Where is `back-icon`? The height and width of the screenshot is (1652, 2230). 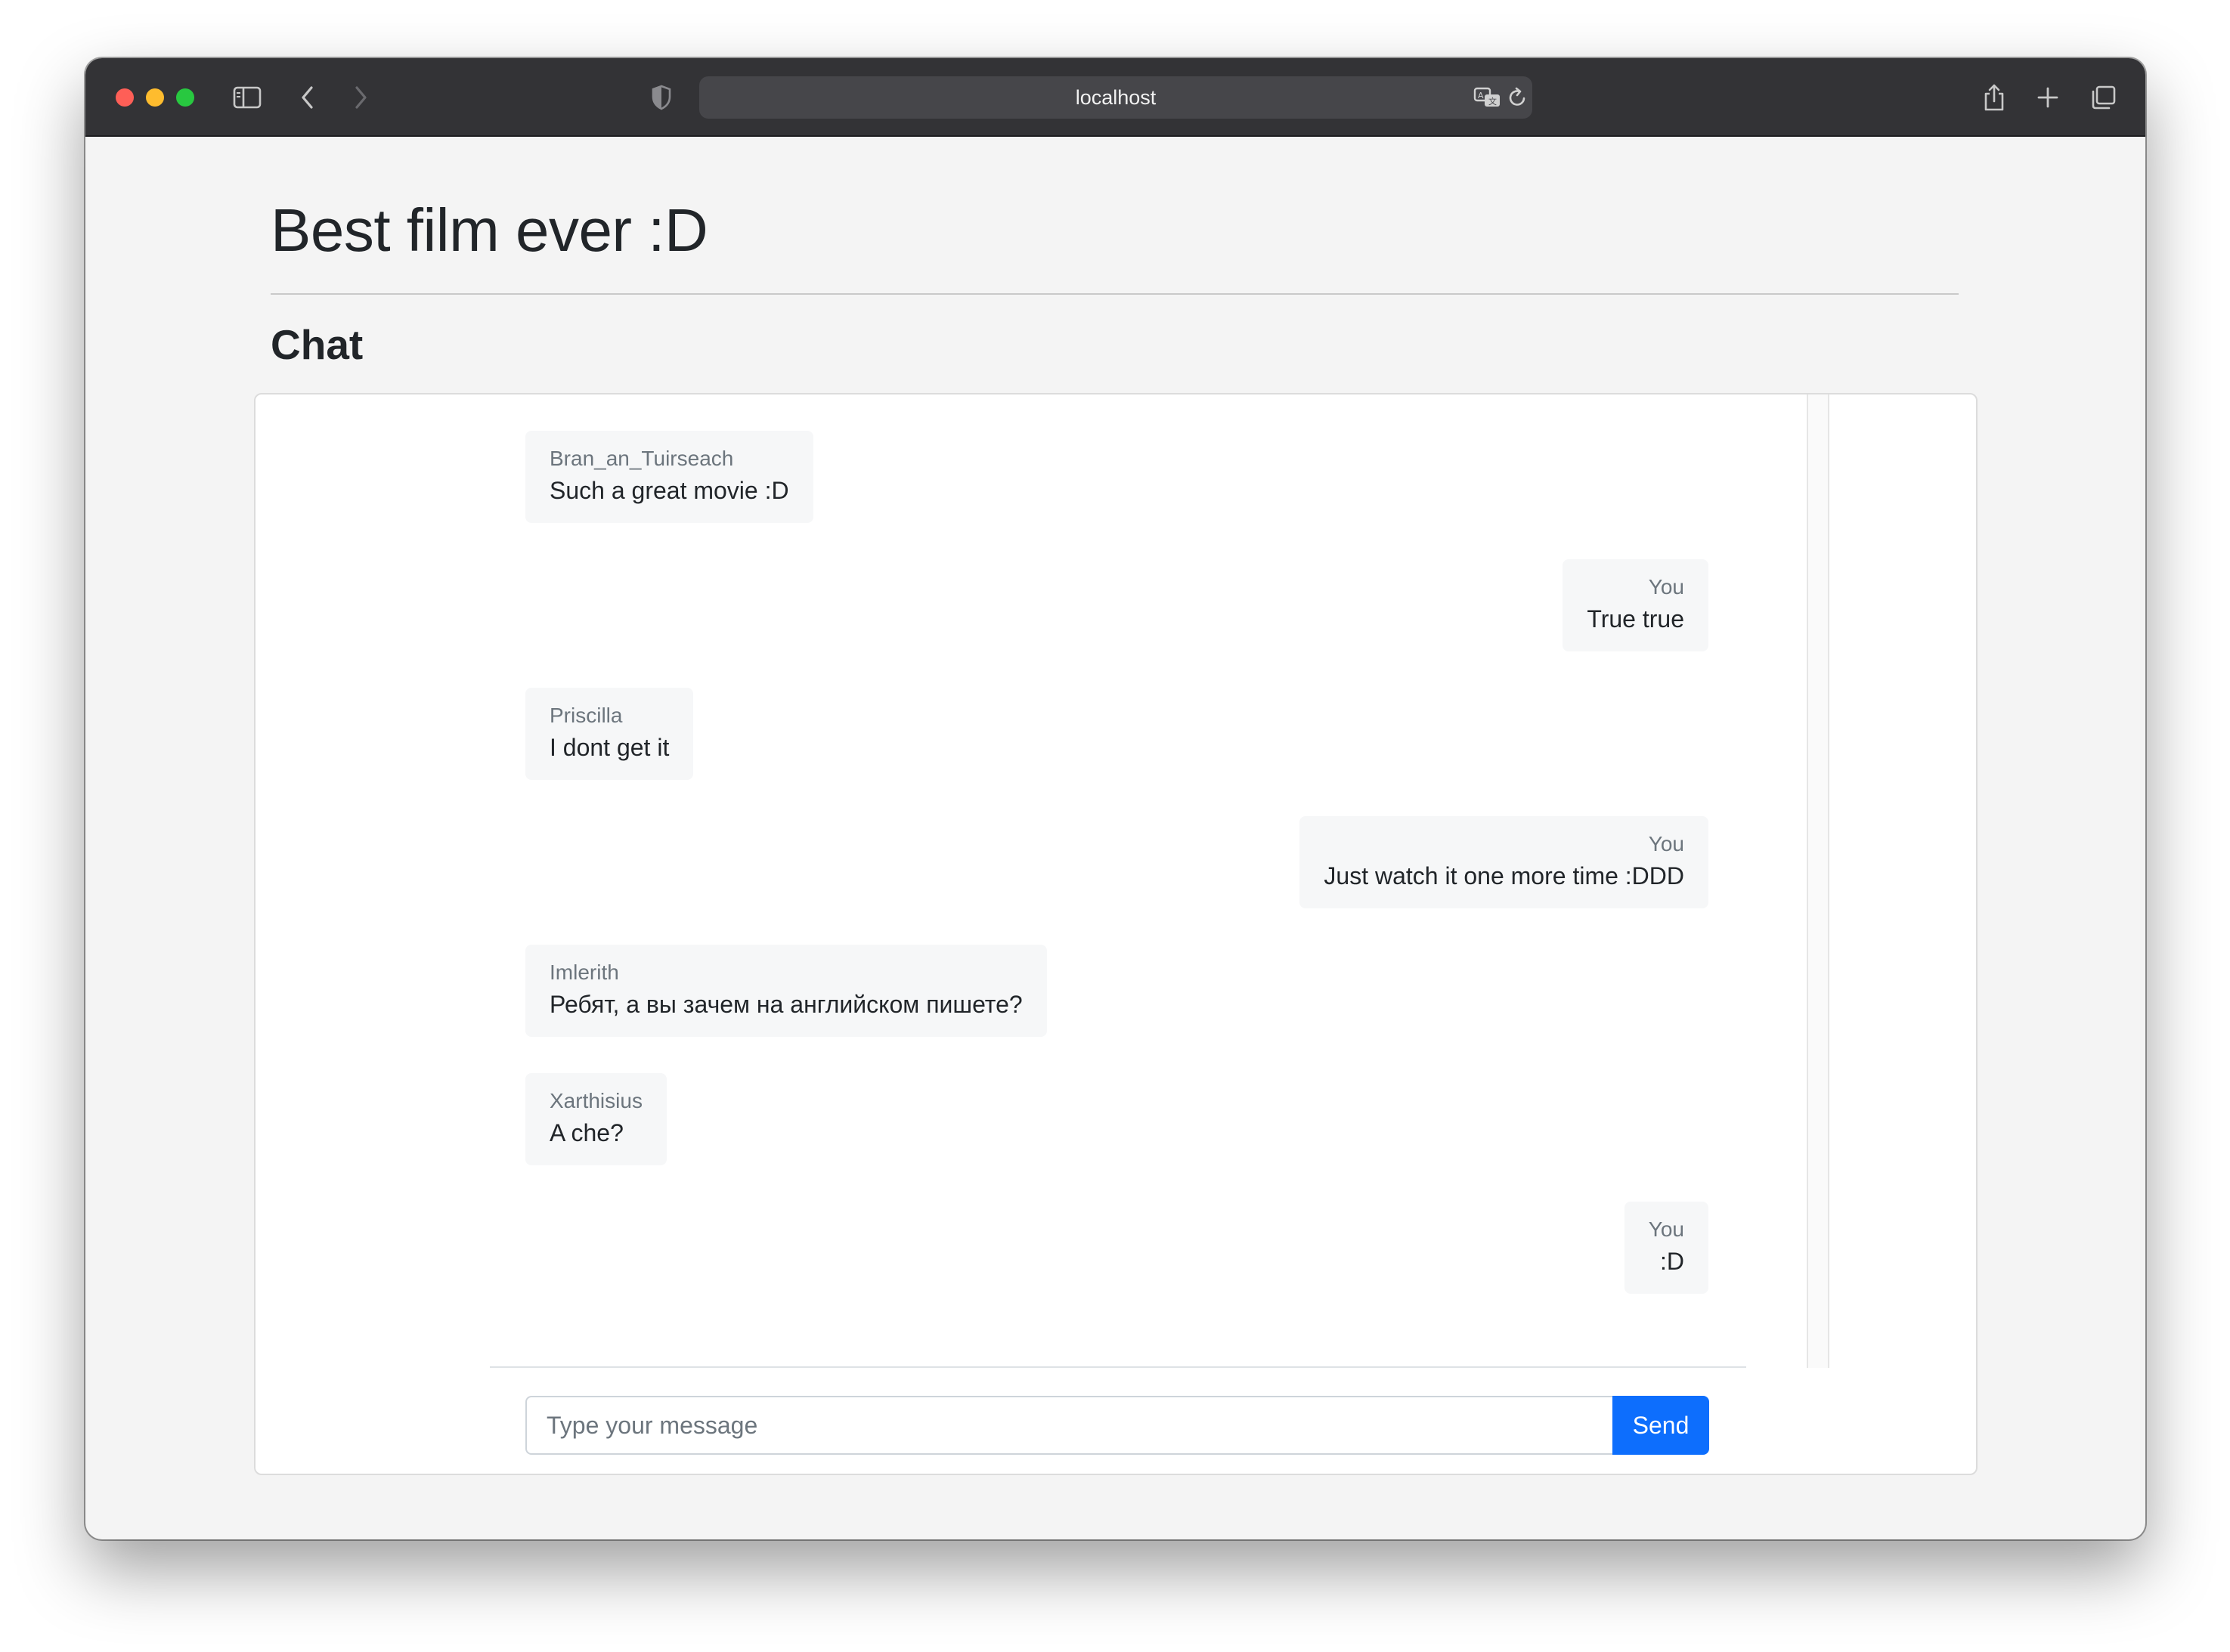
back-icon is located at coordinates (308, 97).